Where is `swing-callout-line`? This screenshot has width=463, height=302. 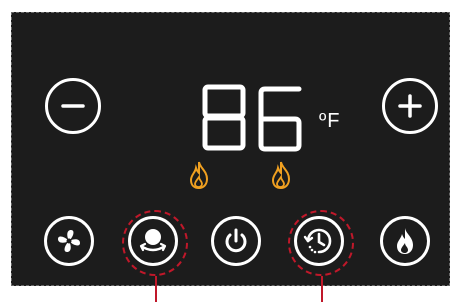 swing-callout-line is located at coordinates (156, 289).